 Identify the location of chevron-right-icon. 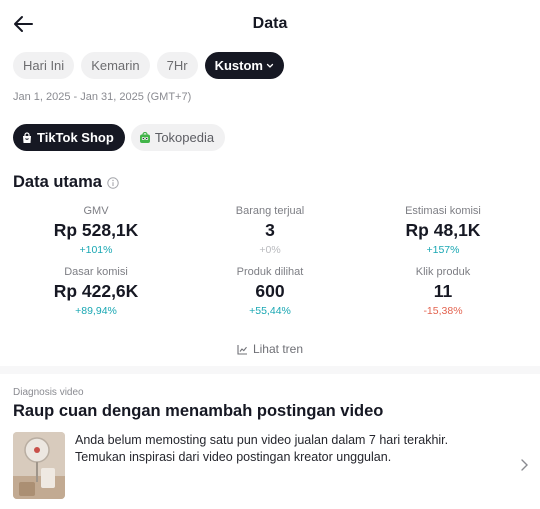
(524, 465).